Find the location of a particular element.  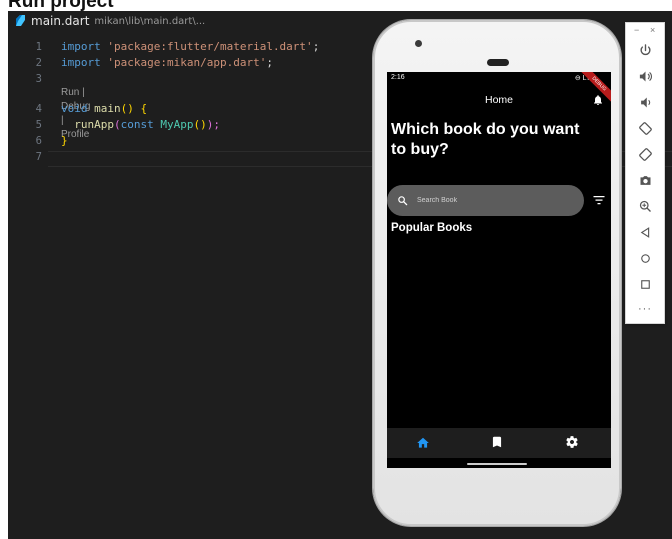

more-options-icon: ··· is located at coordinates (645, 309).